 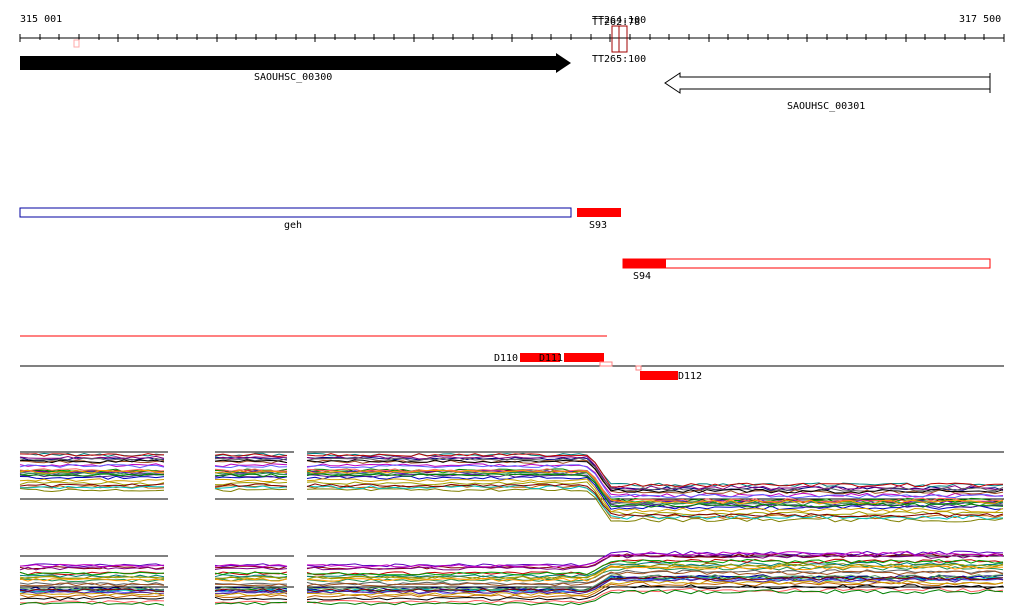 What do you see at coordinates (619, 59) in the screenshot?
I see `terminator-label-tt265: TT265:100` at bounding box center [619, 59].